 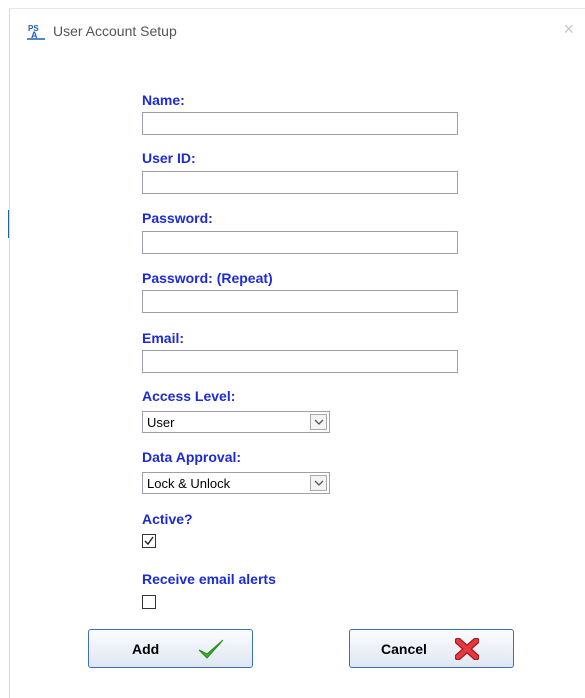 What do you see at coordinates (297, 31) in the screenshot?
I see `title-bar: PS A User Account Setup ×` at bounding box center [297, 31].